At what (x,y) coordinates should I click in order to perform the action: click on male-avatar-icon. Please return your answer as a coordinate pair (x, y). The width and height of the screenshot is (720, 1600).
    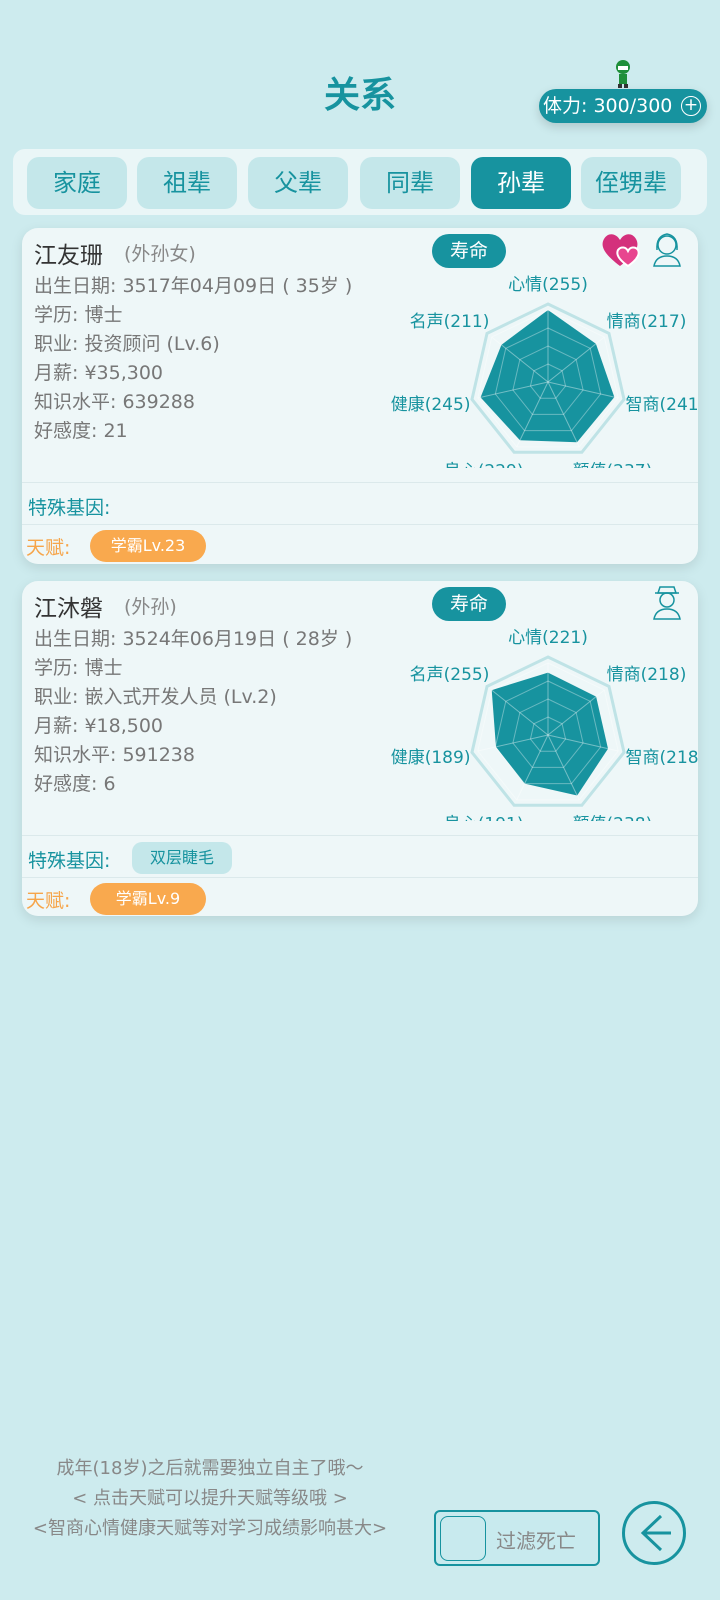
    Looking at the image, I should click on (667, 603).